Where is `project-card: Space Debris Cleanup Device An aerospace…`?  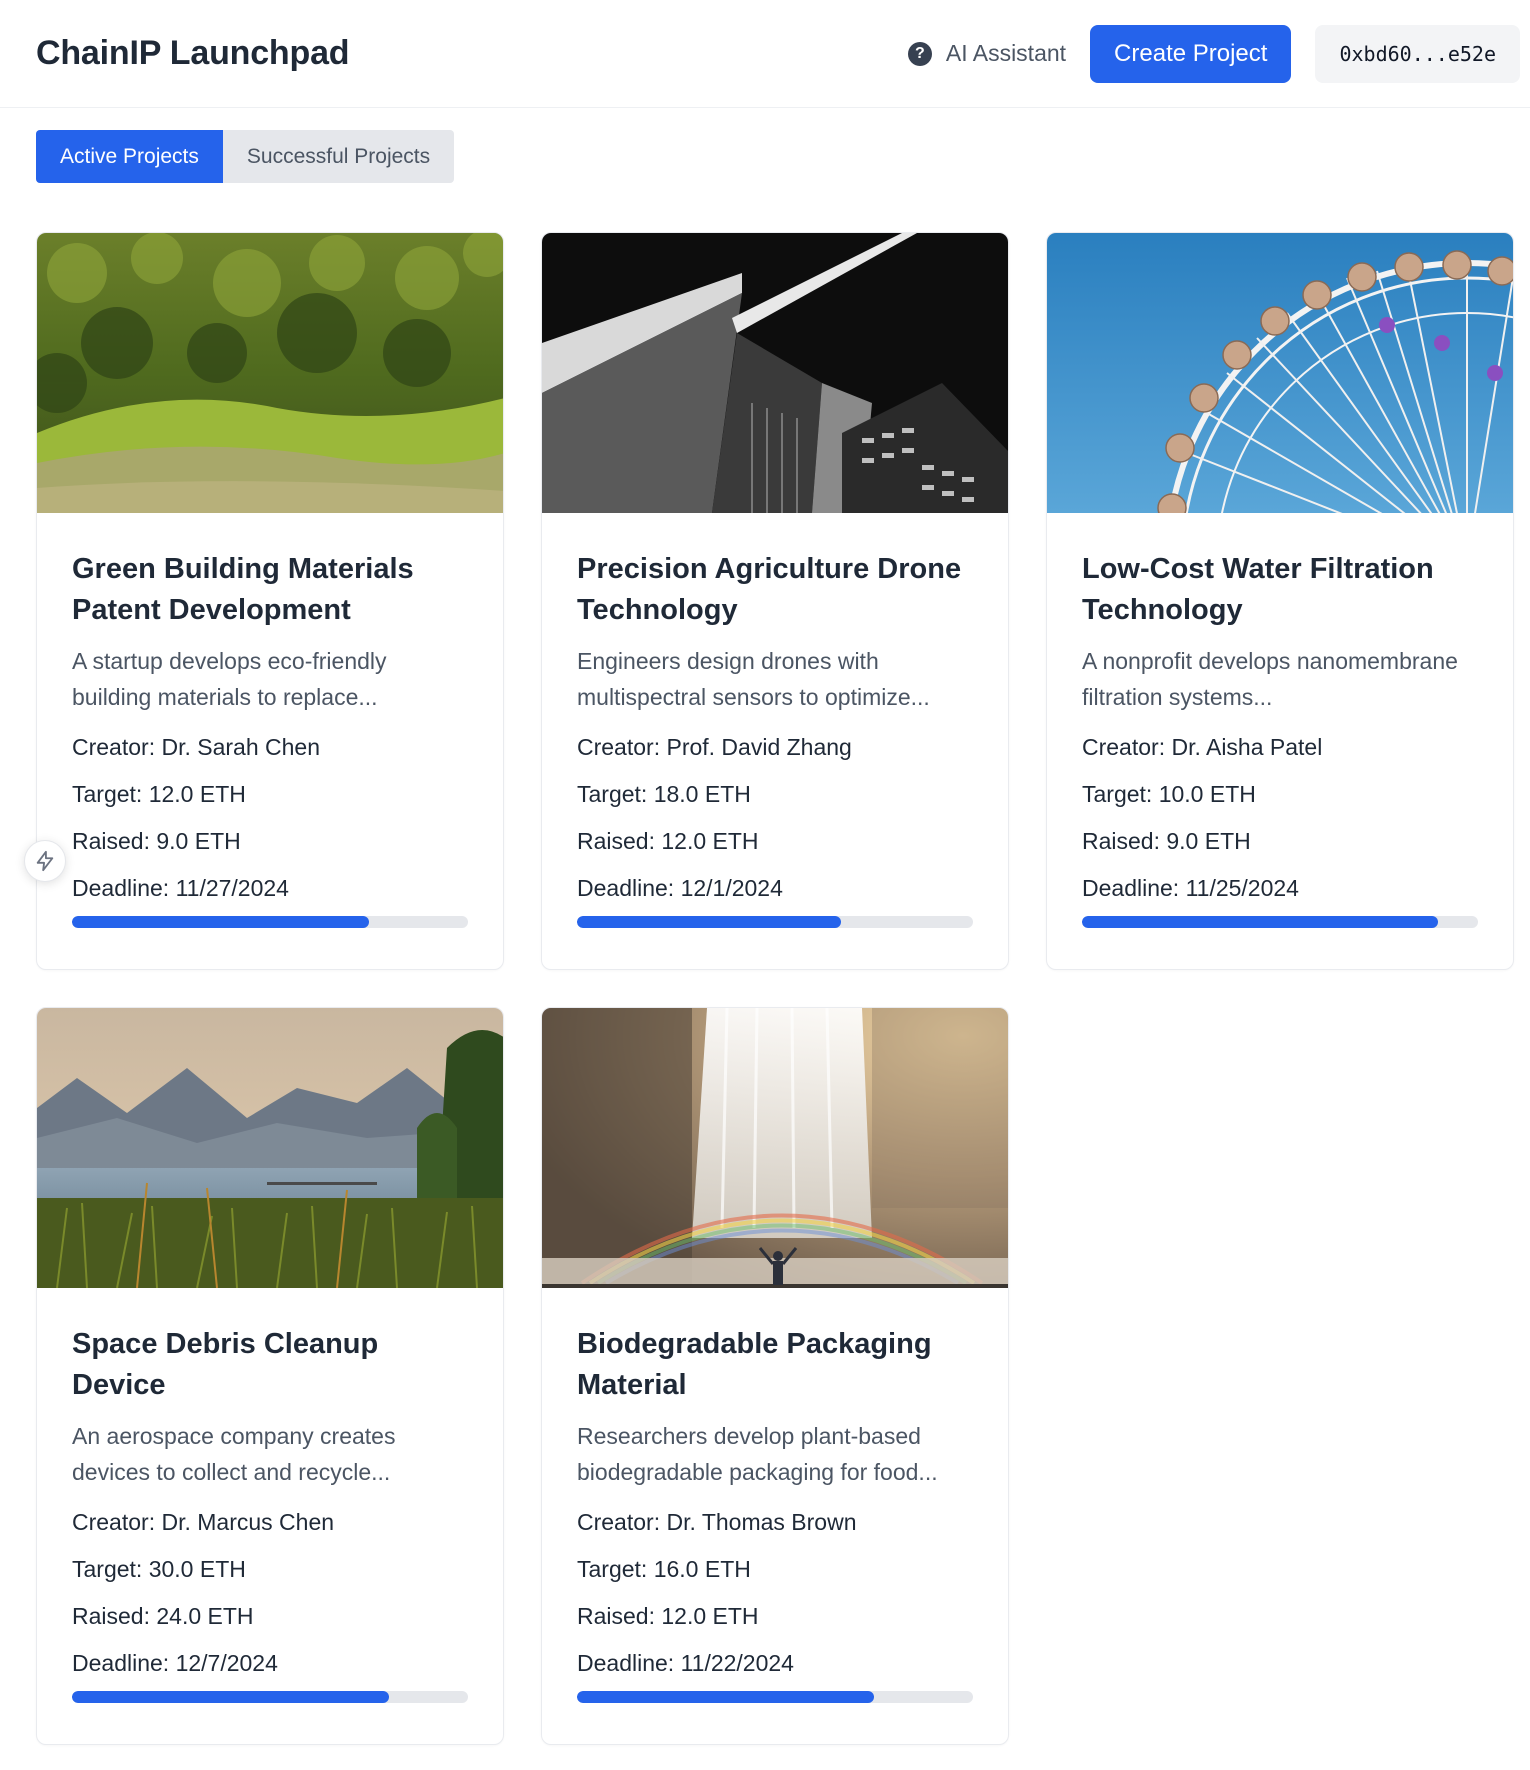
project-card: Space Debris Cleanup Device An aerospace… is located at coordinates (270, 1376).